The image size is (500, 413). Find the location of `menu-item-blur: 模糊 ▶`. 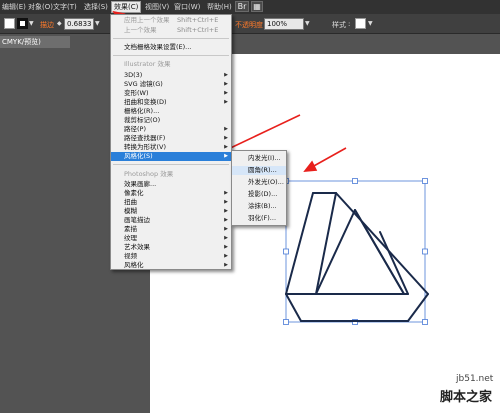

menu-item-blur: 模糊 ▶ is located at coordinates (171, 211).